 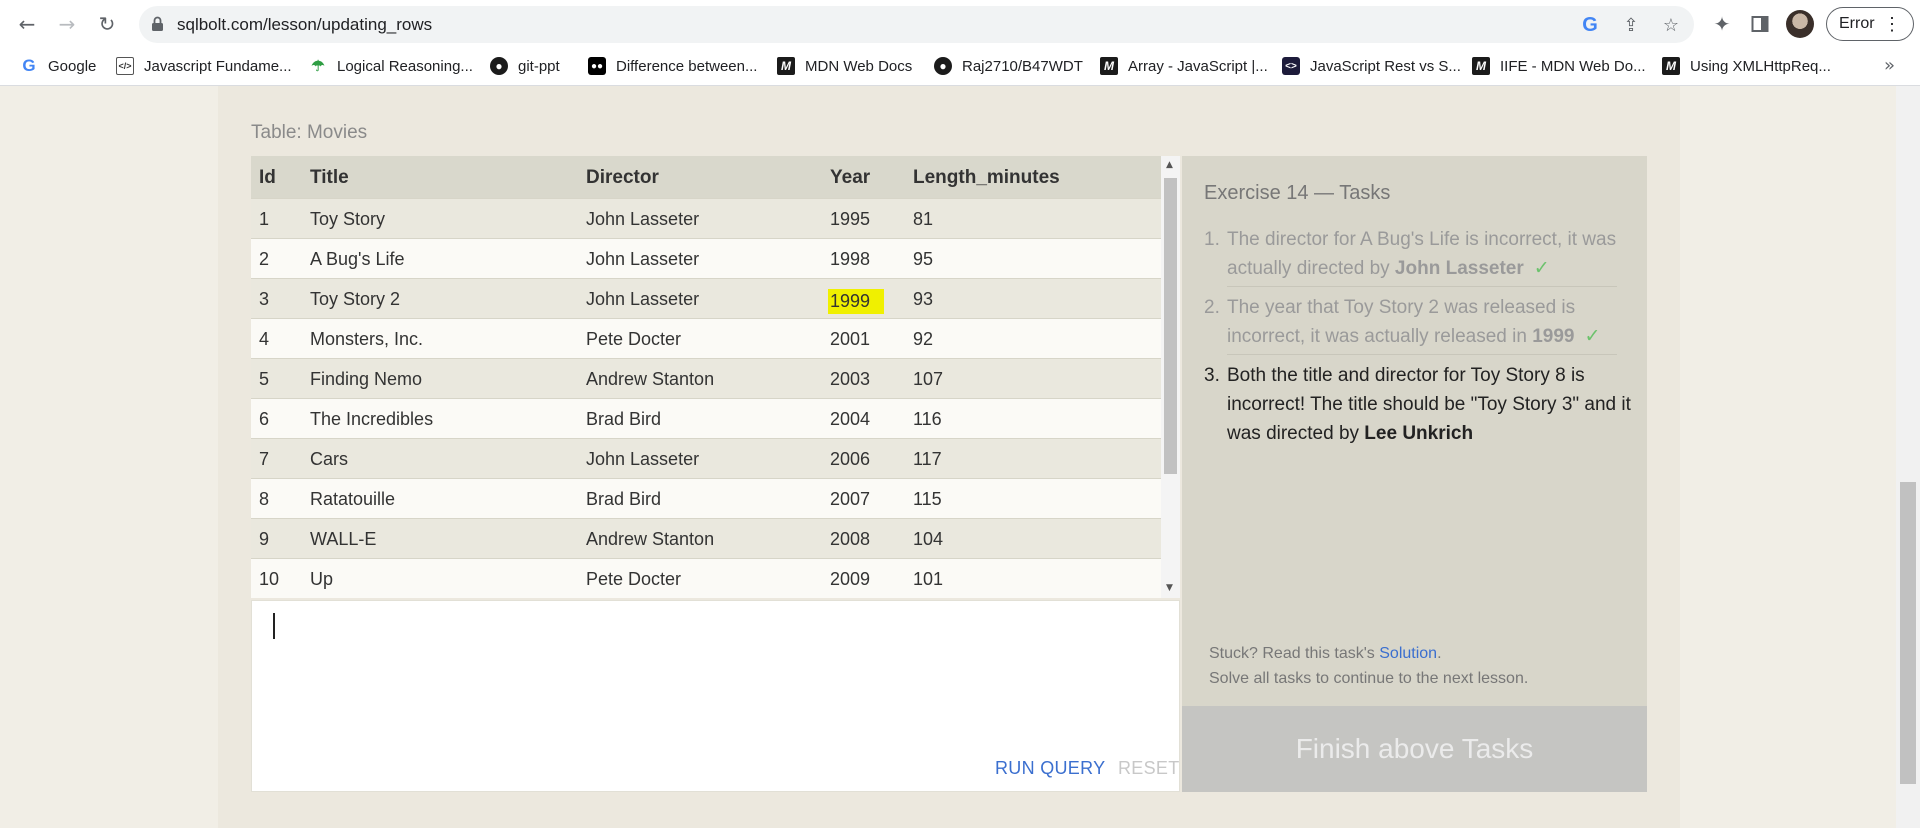 I want to click on address-bar: sqlbolt.com/lesson/updating_rows G ⇪ ☆, so click(x=916, y=24).